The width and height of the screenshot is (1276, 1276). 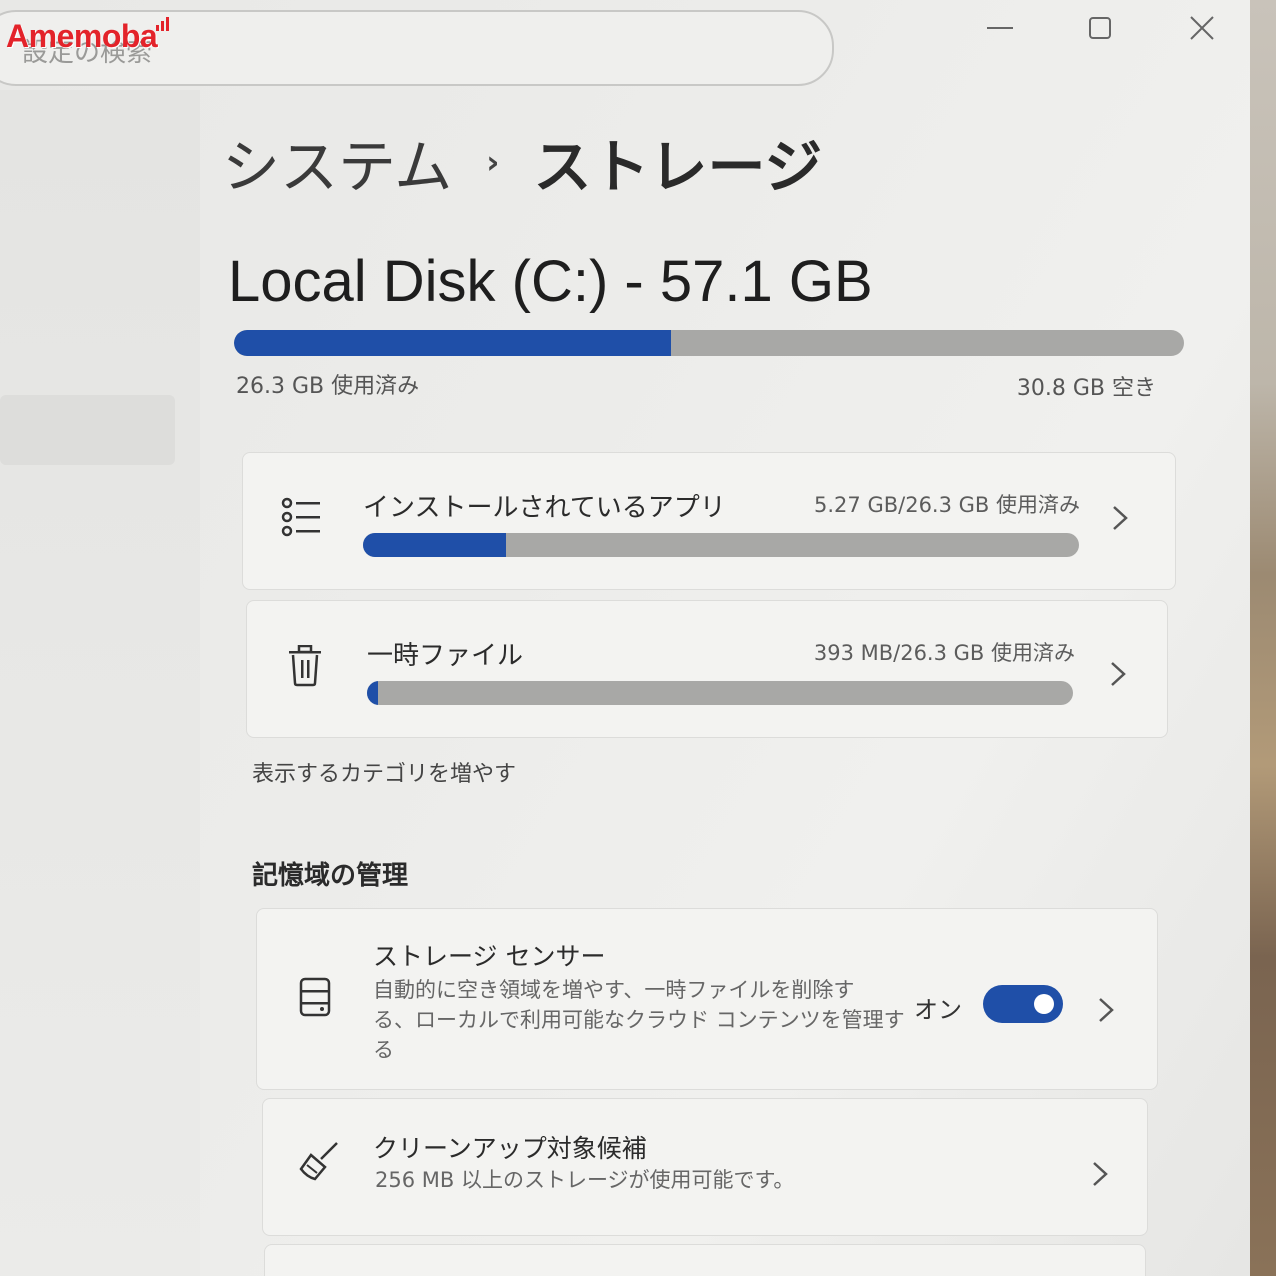 I want to click on disk-title: Local Disk (C:) - 57.1 GB, so click(x=550, y=281).